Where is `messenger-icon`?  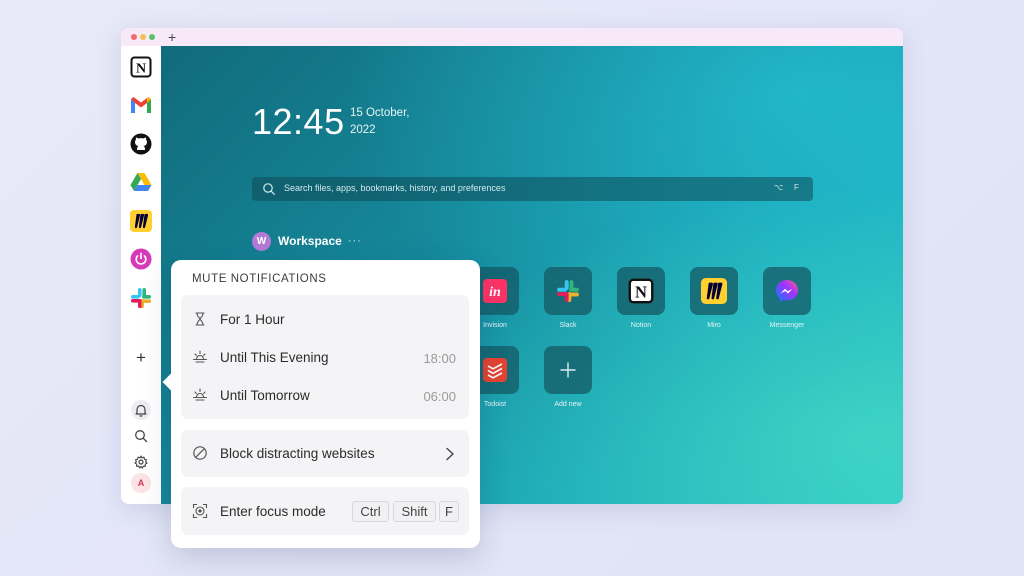
messenger-icon is located at coordinates (787, 291).